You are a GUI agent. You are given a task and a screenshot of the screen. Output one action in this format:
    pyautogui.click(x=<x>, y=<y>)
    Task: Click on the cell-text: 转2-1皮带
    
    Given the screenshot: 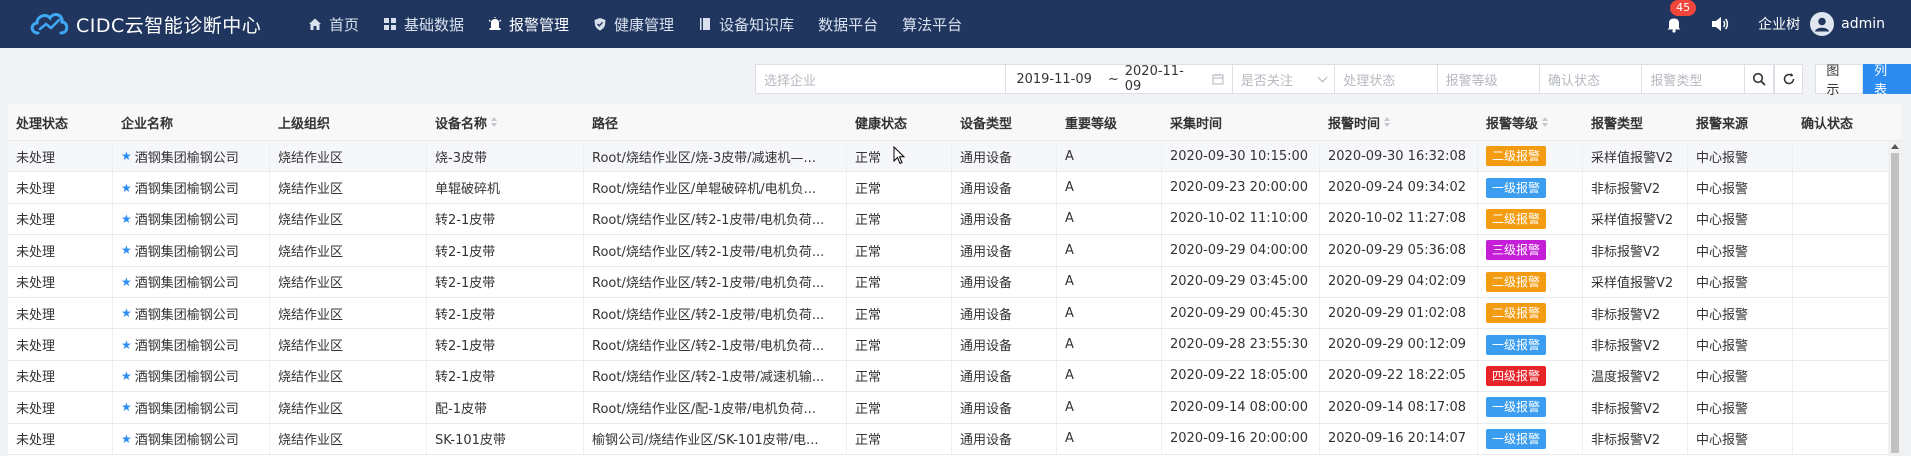 What is the action you would take?
    pyautogui.click(x=465, y=378)
    